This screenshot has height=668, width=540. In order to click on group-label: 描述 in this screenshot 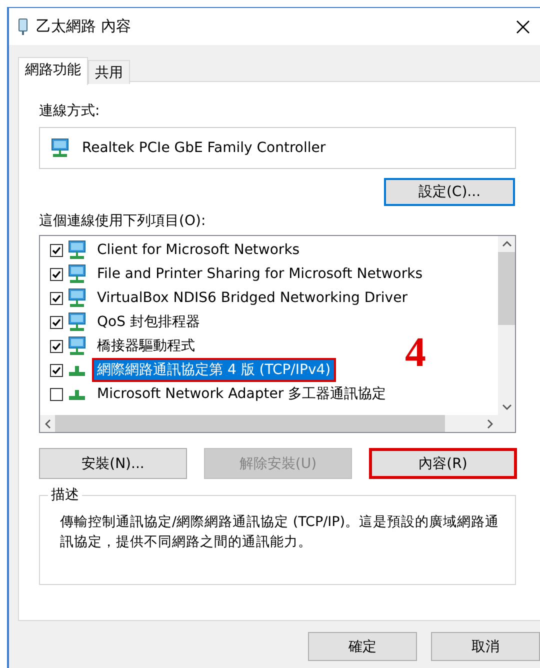, I will do `click(65, 495)`.